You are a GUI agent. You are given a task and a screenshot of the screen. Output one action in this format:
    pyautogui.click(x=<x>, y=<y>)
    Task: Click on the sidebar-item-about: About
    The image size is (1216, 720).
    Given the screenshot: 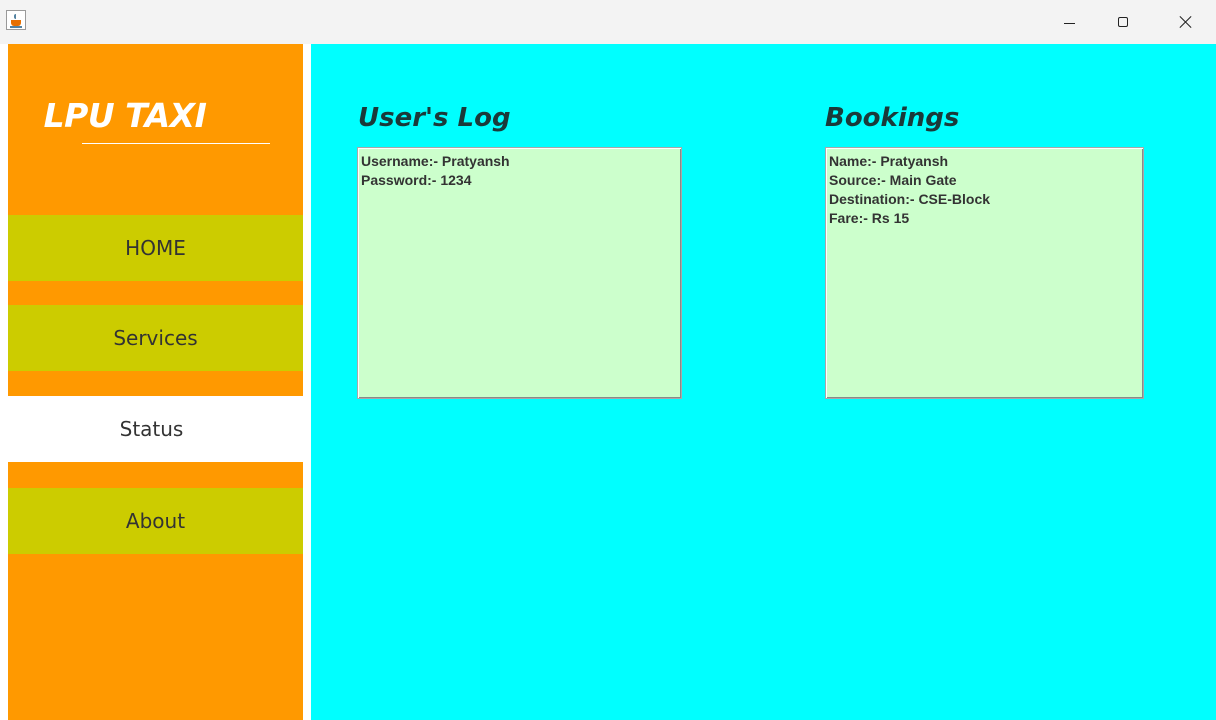 What is the action you would take?
    pyautogui.click(x=155, y=521)
    